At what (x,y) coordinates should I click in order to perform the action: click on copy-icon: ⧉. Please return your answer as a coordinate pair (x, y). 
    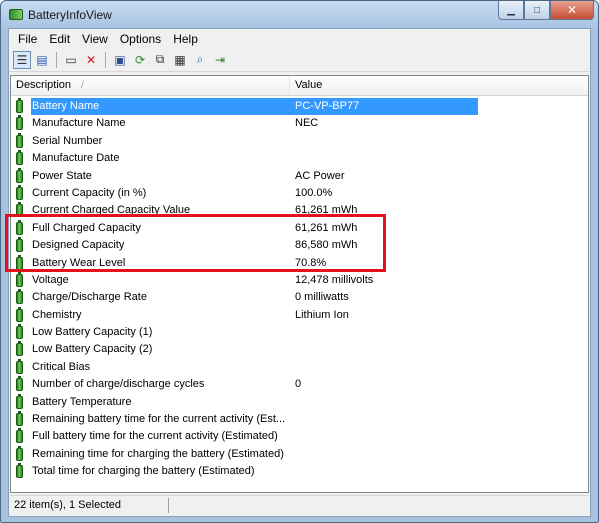
    Looking at the image, I should click on (160, 60).